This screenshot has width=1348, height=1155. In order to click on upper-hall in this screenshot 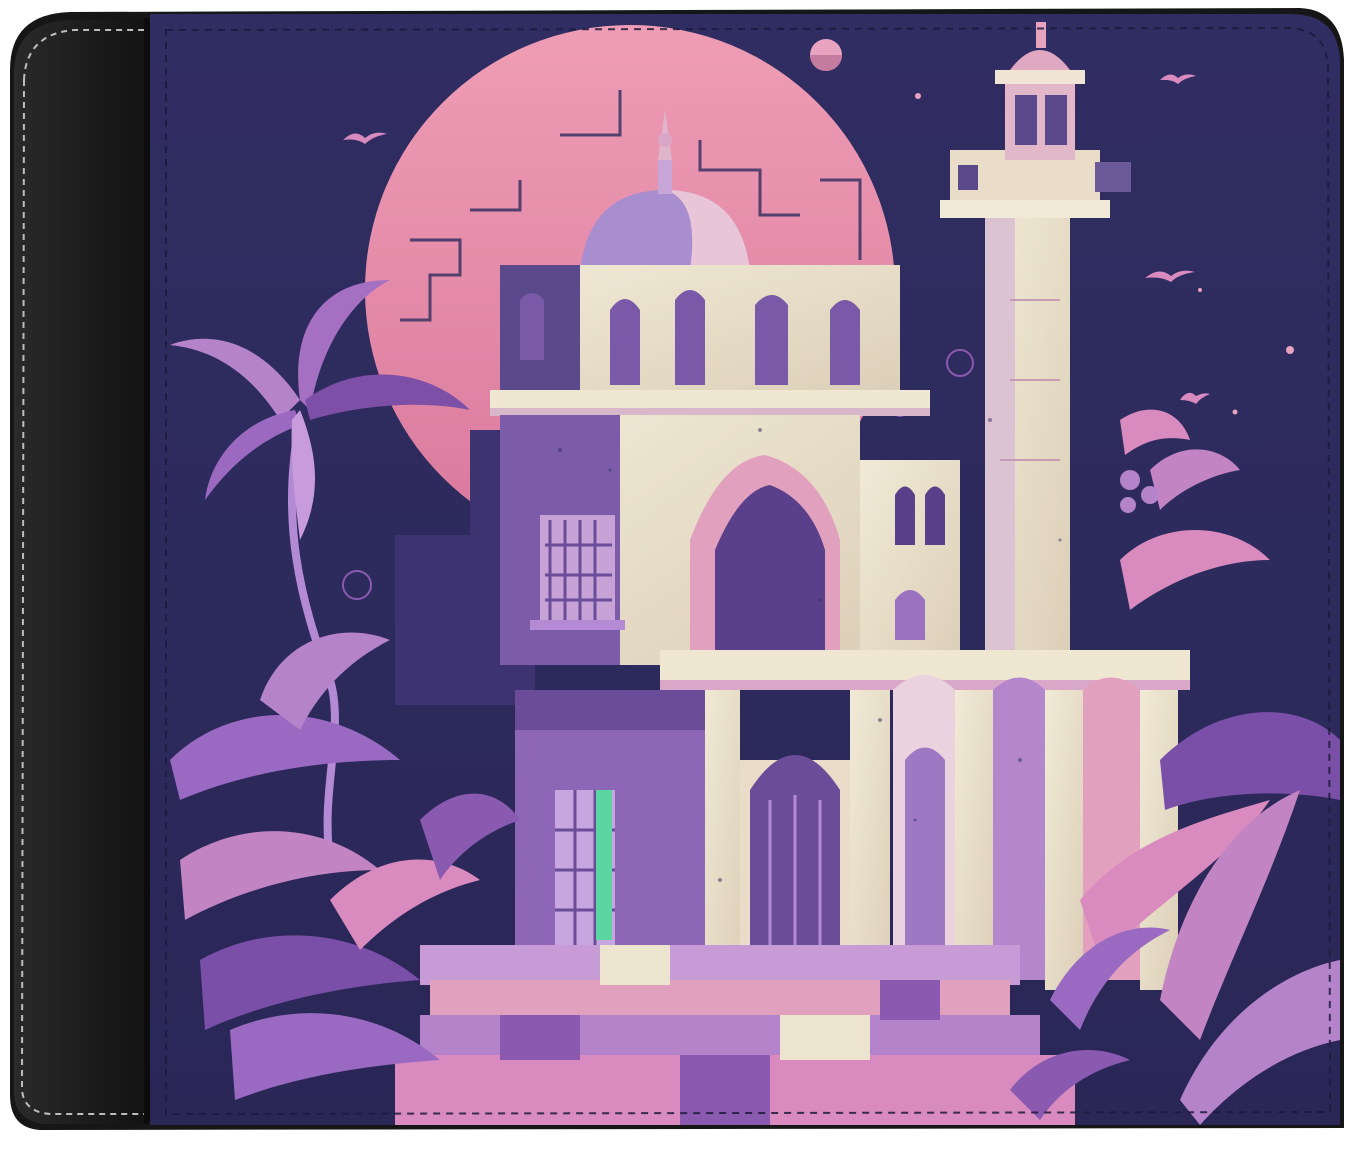, I will do `click(710, 340)`.